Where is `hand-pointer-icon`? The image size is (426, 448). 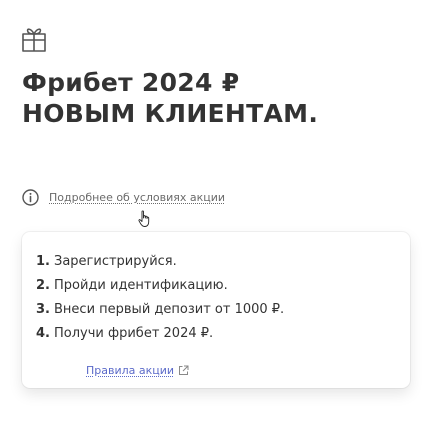
hand-pointer-icon is located at coordinates (144, 218).